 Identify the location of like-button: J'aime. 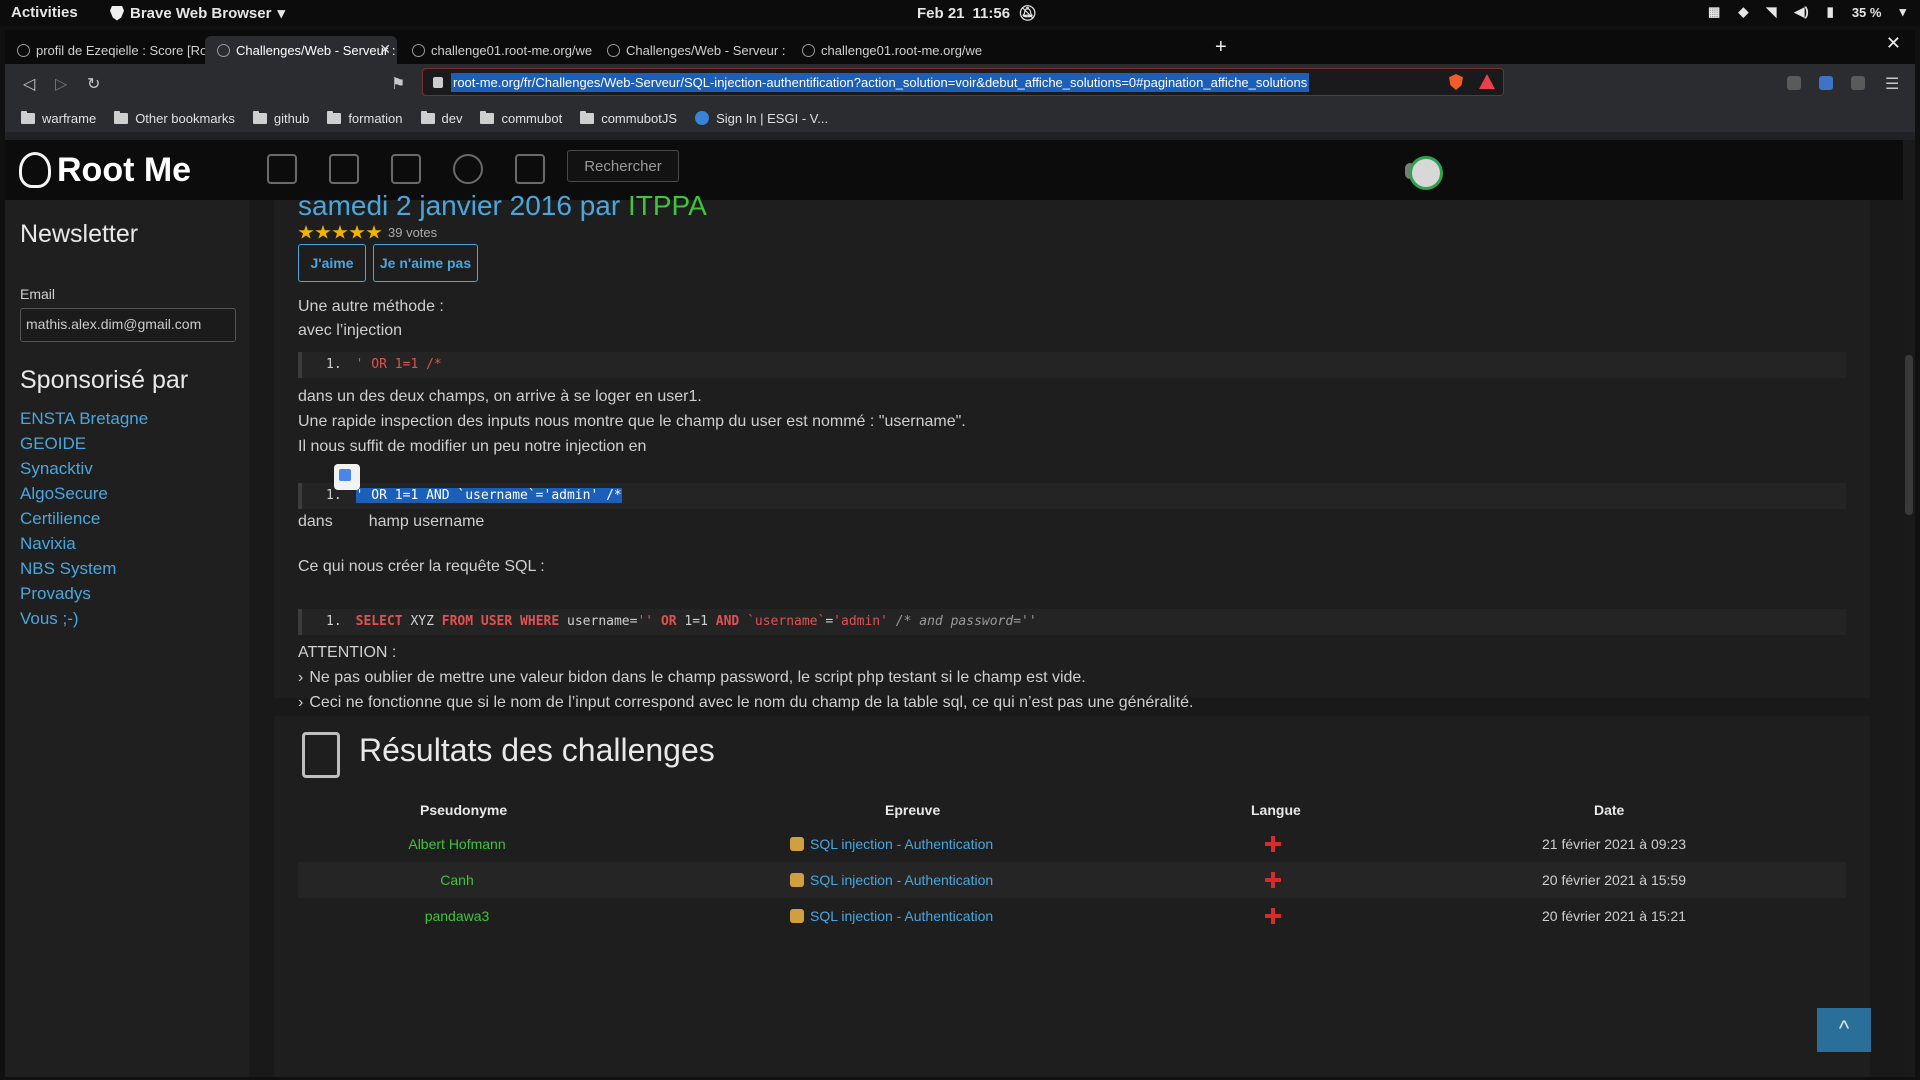
(332, 263).